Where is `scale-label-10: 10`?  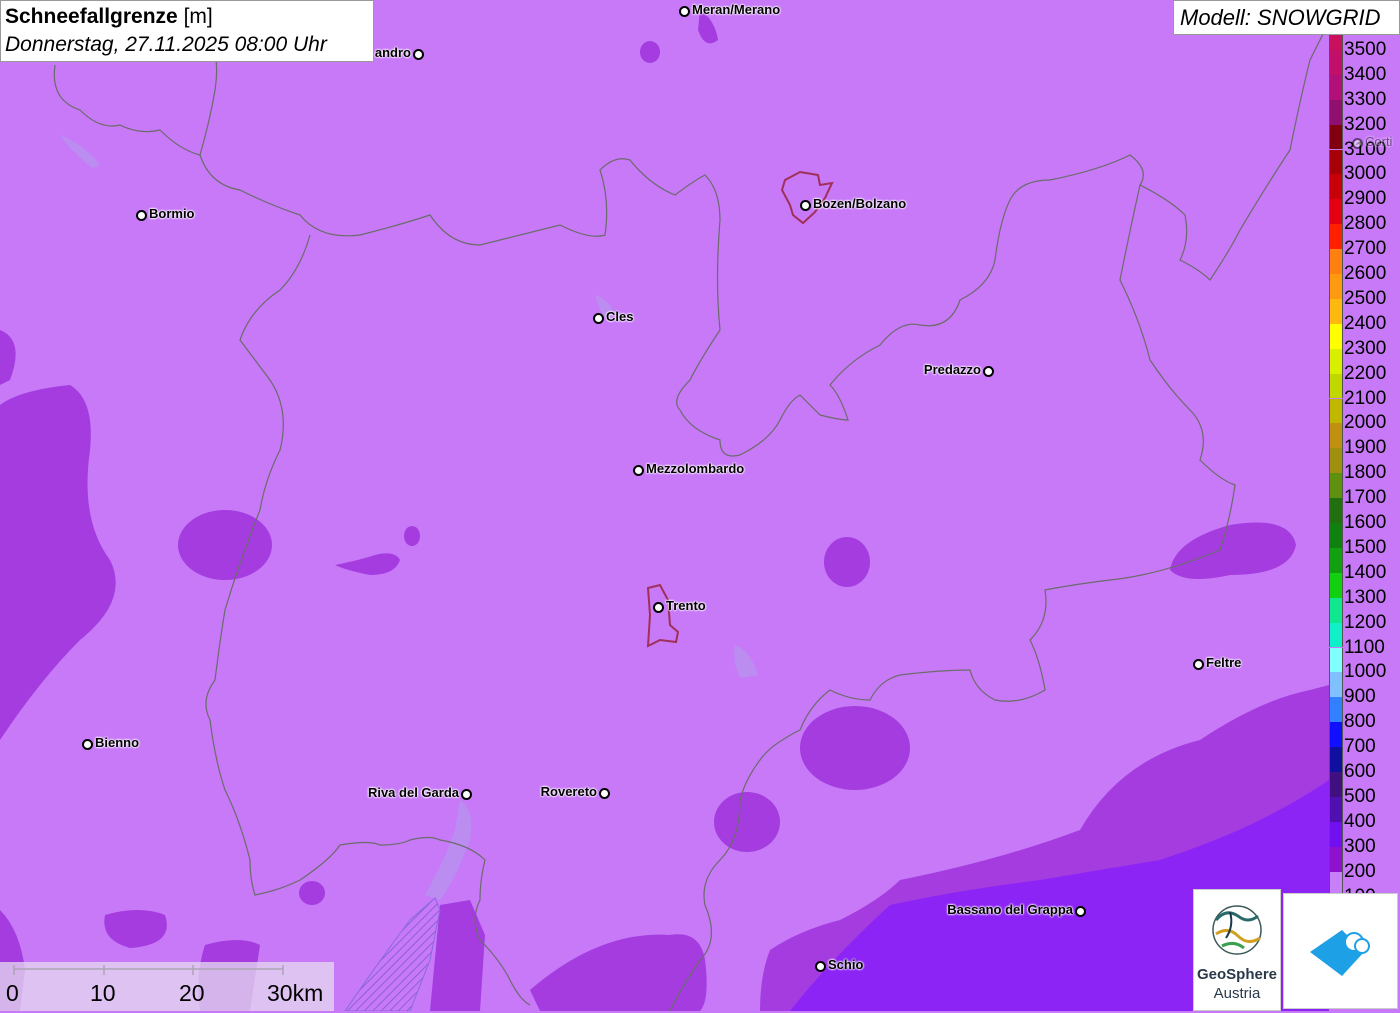 scale-label-10: 10 is located at coordinates (103, 993).